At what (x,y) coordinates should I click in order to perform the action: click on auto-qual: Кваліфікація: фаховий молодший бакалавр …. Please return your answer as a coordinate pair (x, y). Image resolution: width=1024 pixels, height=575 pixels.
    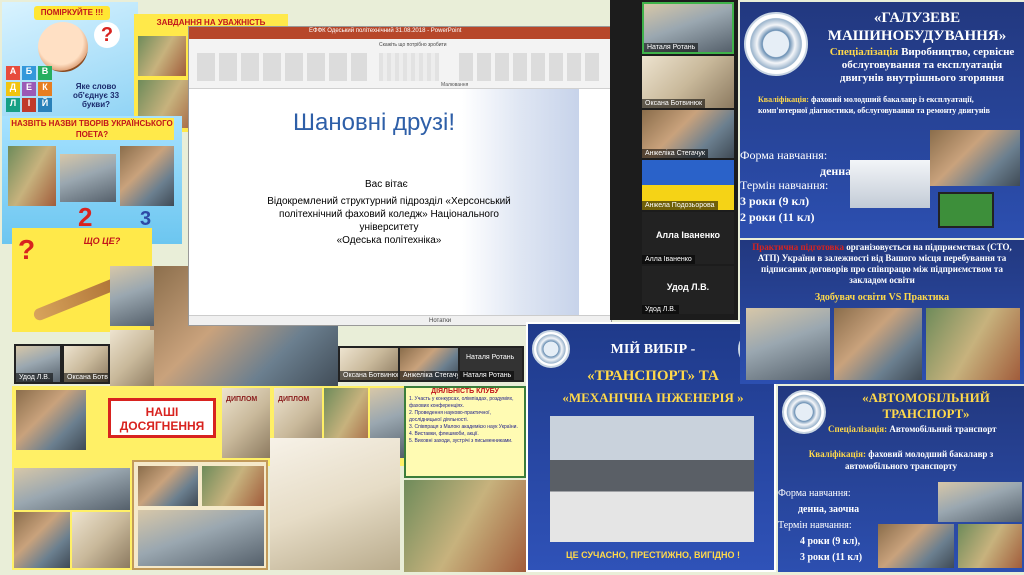
    Looking at the image, I should click on (901, 460).